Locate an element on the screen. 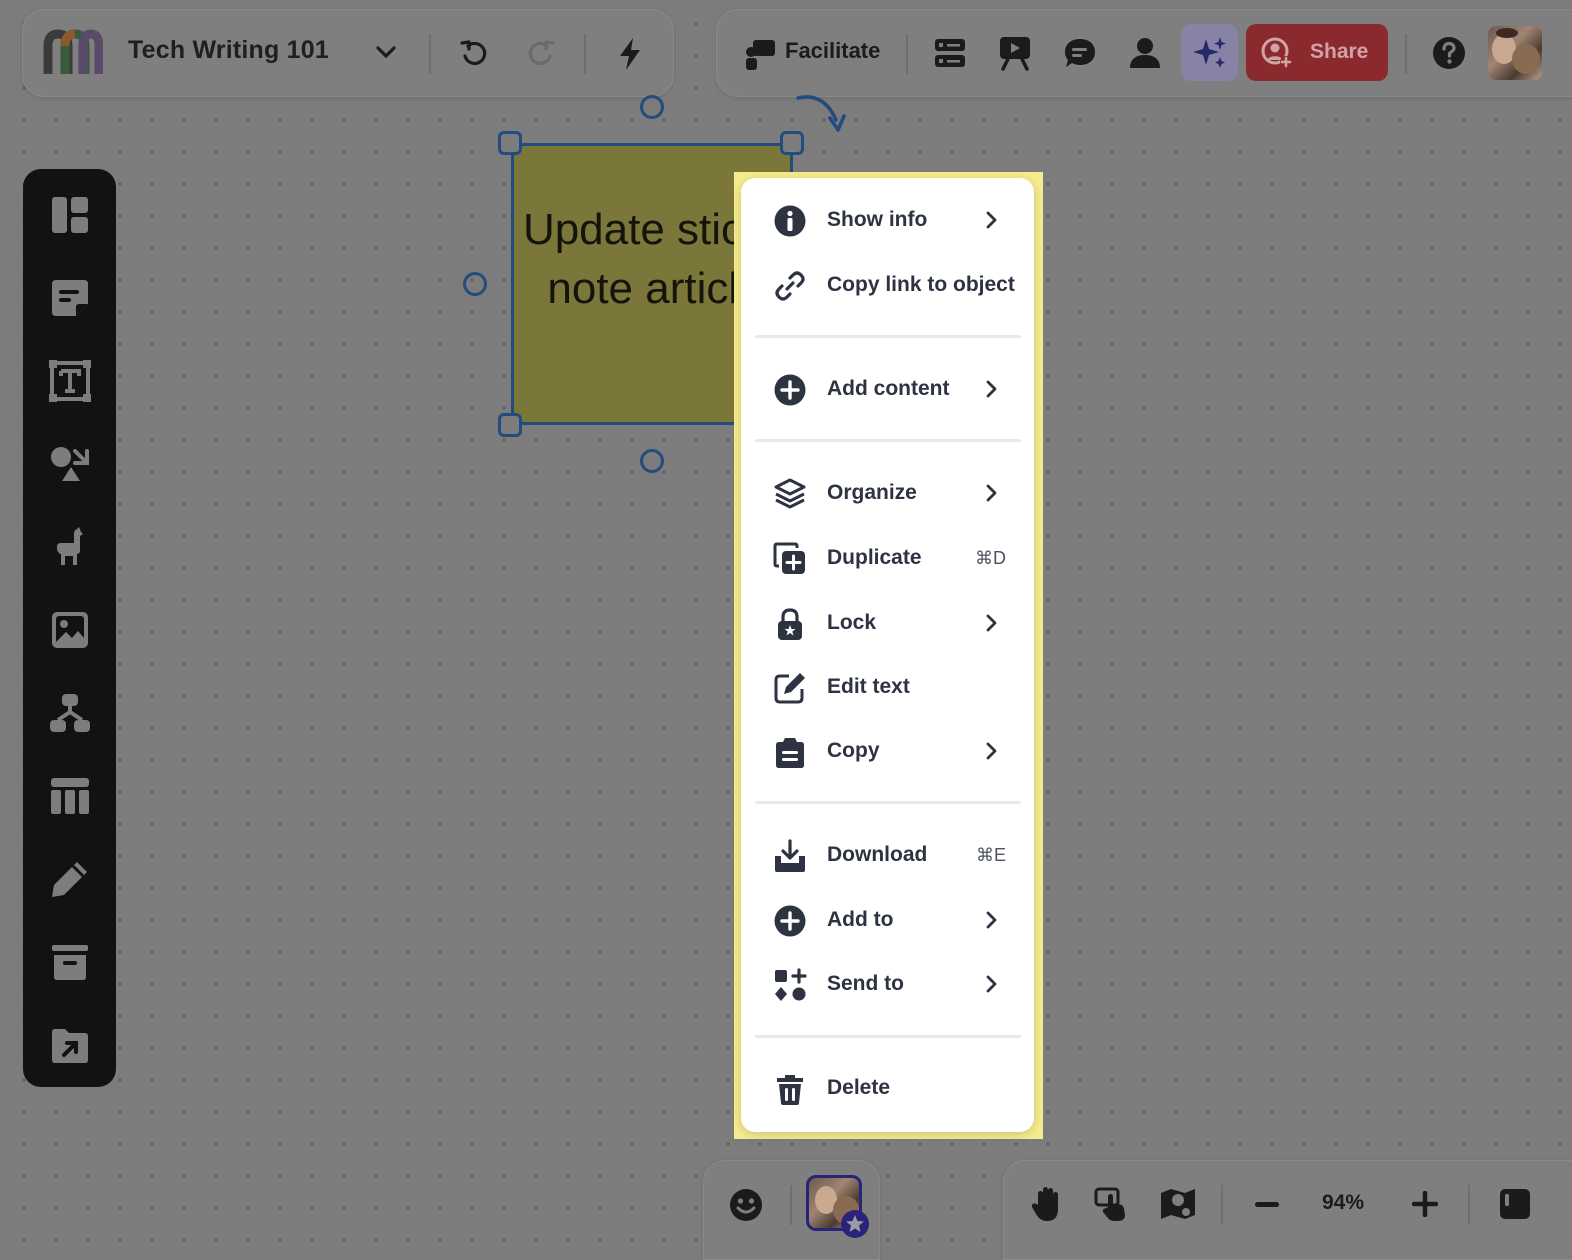  menu-item-label: Show info is located at coordinates (877, 219).